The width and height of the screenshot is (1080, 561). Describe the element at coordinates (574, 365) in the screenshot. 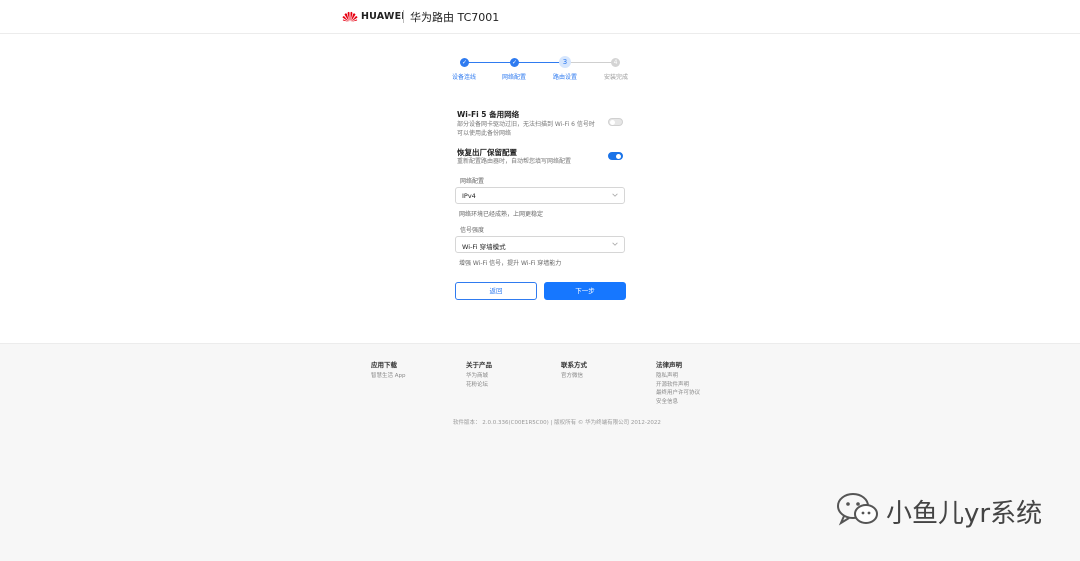

I see `footer-col-title: 联系方式` at that location.